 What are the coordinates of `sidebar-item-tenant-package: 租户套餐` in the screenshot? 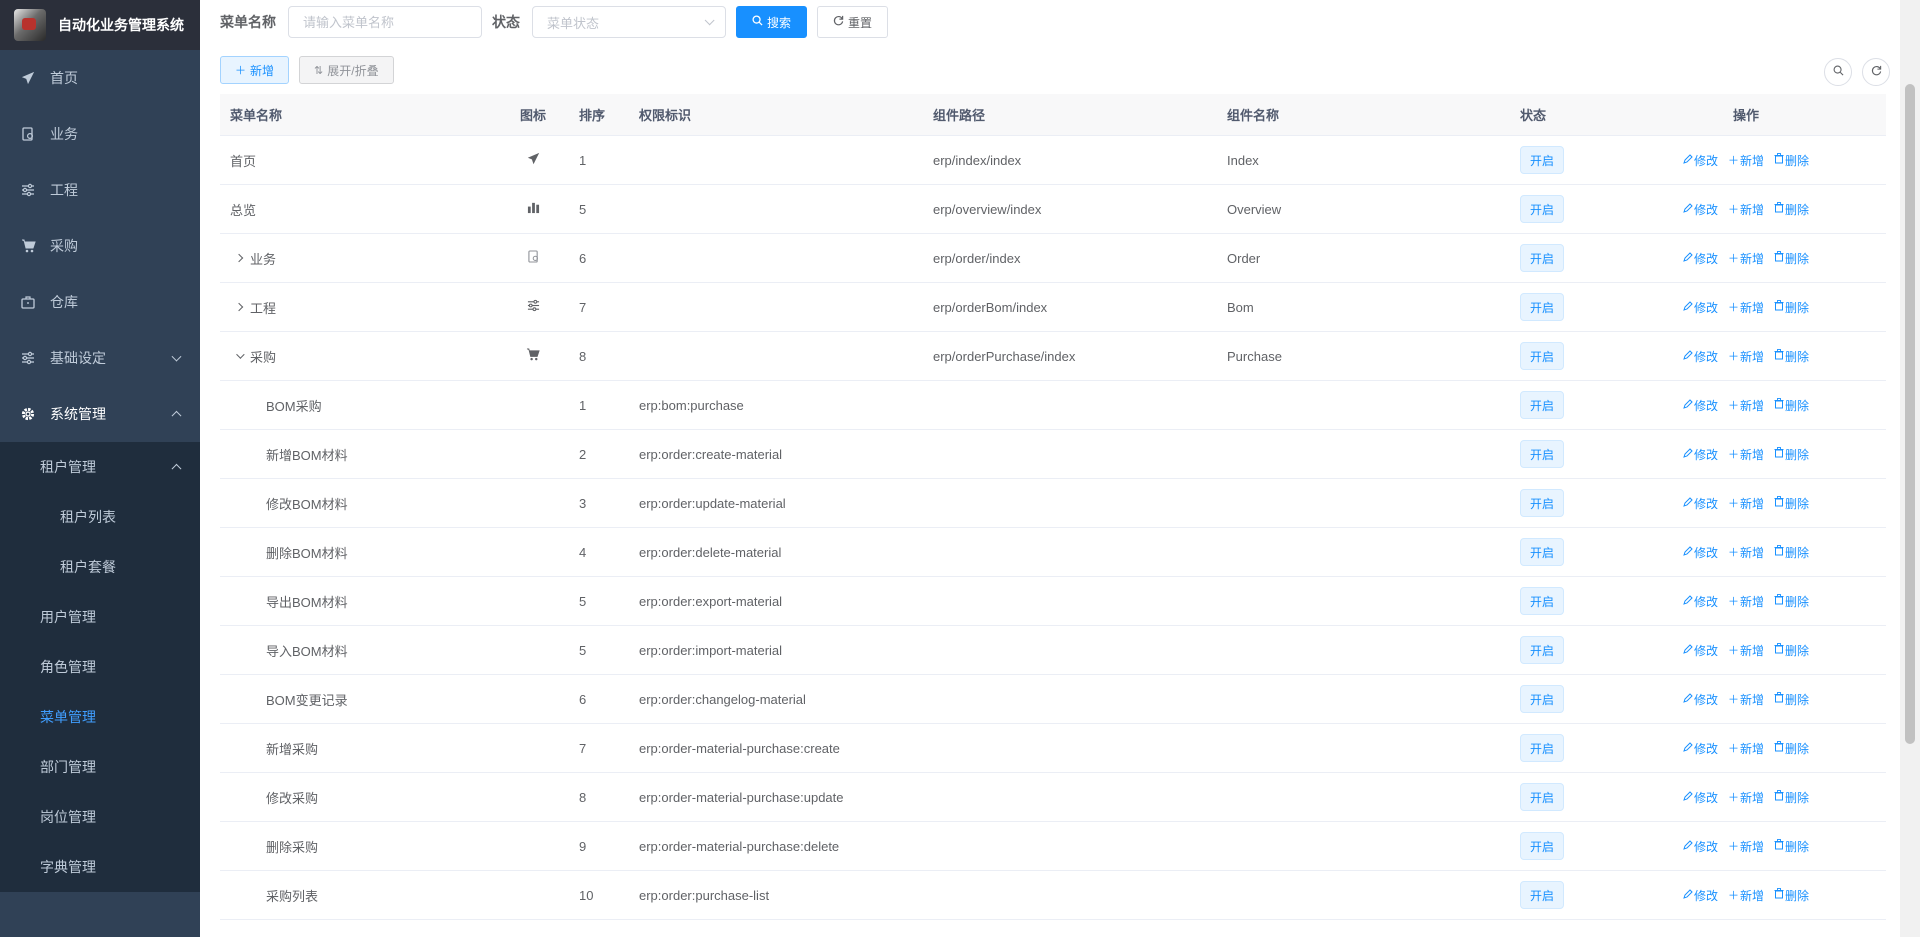 It's located at (100, 567).